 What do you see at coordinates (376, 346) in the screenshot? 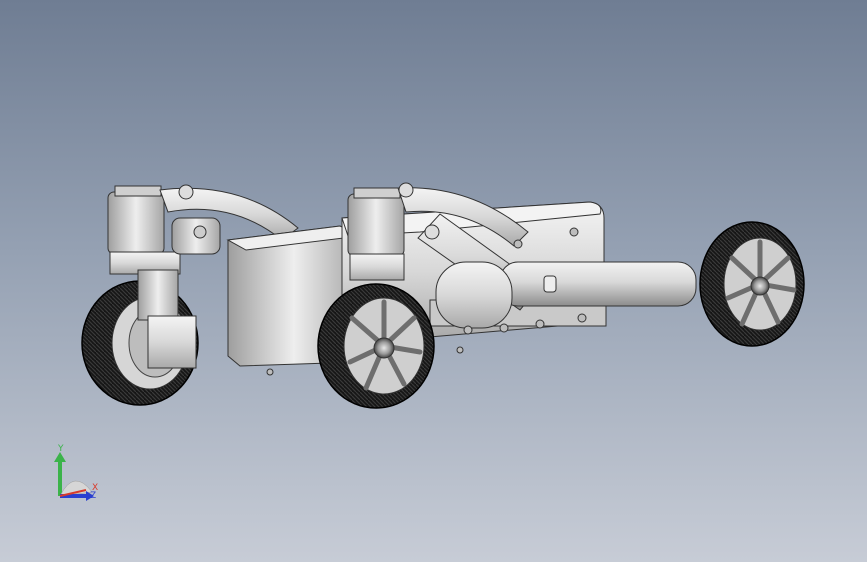
I see `front-middle-wheel` at bounding box center [376, 346].